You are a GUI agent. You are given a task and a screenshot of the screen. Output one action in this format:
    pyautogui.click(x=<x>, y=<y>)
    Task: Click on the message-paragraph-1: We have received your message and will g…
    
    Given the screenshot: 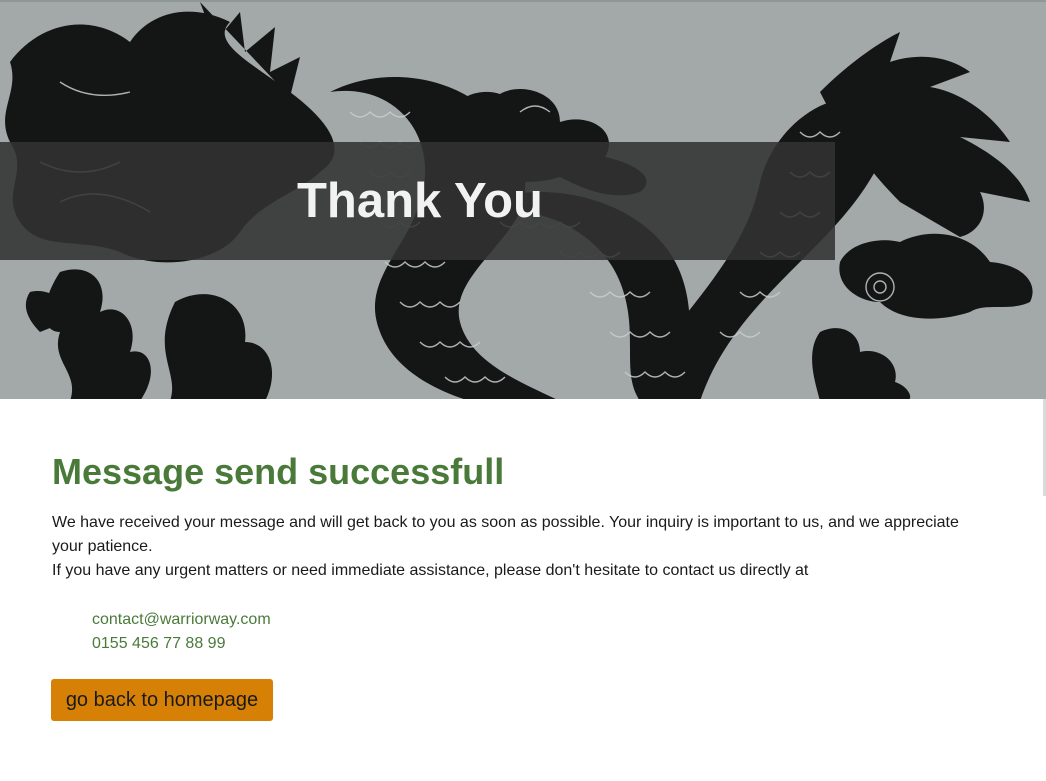 What is the action you would take?
    pyautogui.click(x=505, y=534)
    